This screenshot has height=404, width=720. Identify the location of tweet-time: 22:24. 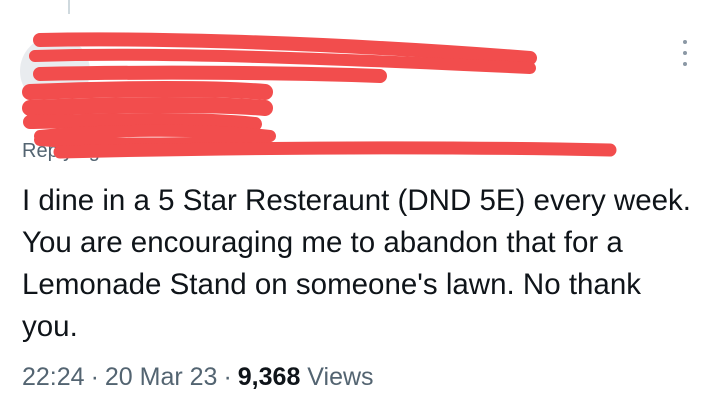
(53, 377).